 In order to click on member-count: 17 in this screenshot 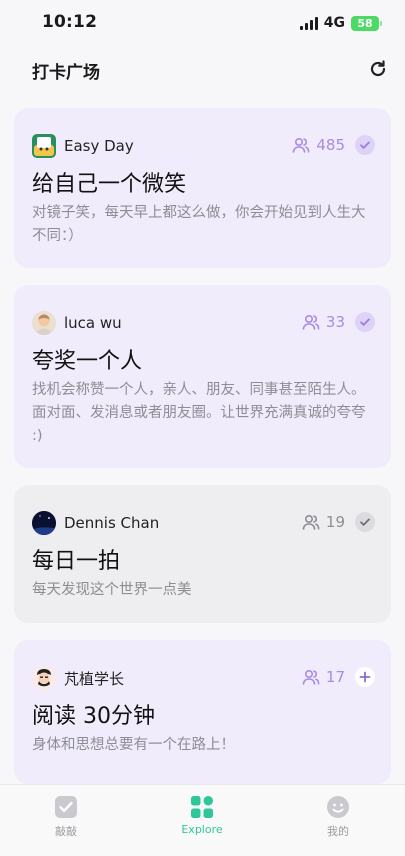, I will do `click(335, 677)`.